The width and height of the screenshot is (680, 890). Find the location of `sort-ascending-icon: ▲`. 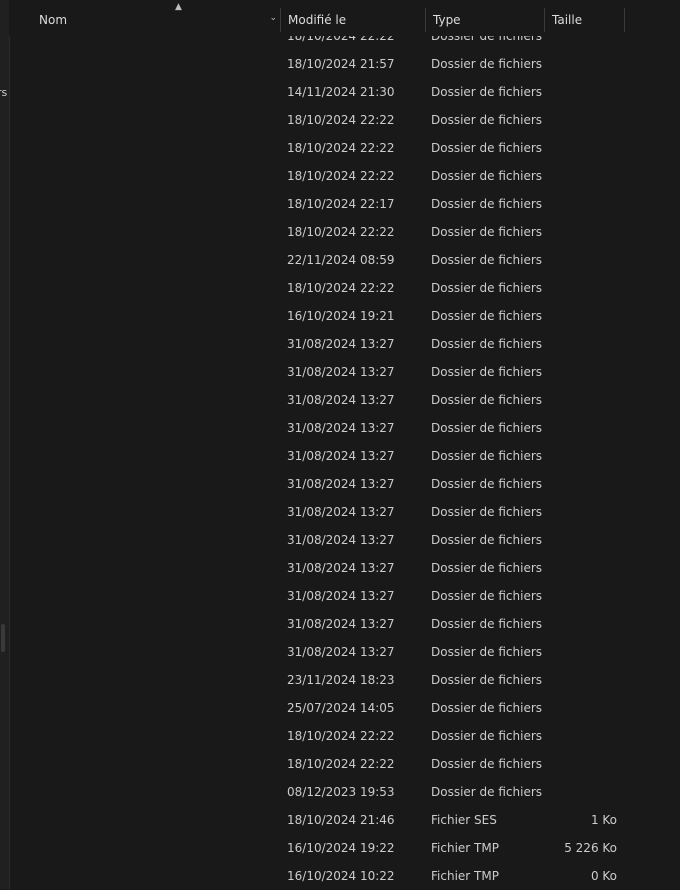

sort-ascending-icon: ▲ is located at coordinates (178, 7).